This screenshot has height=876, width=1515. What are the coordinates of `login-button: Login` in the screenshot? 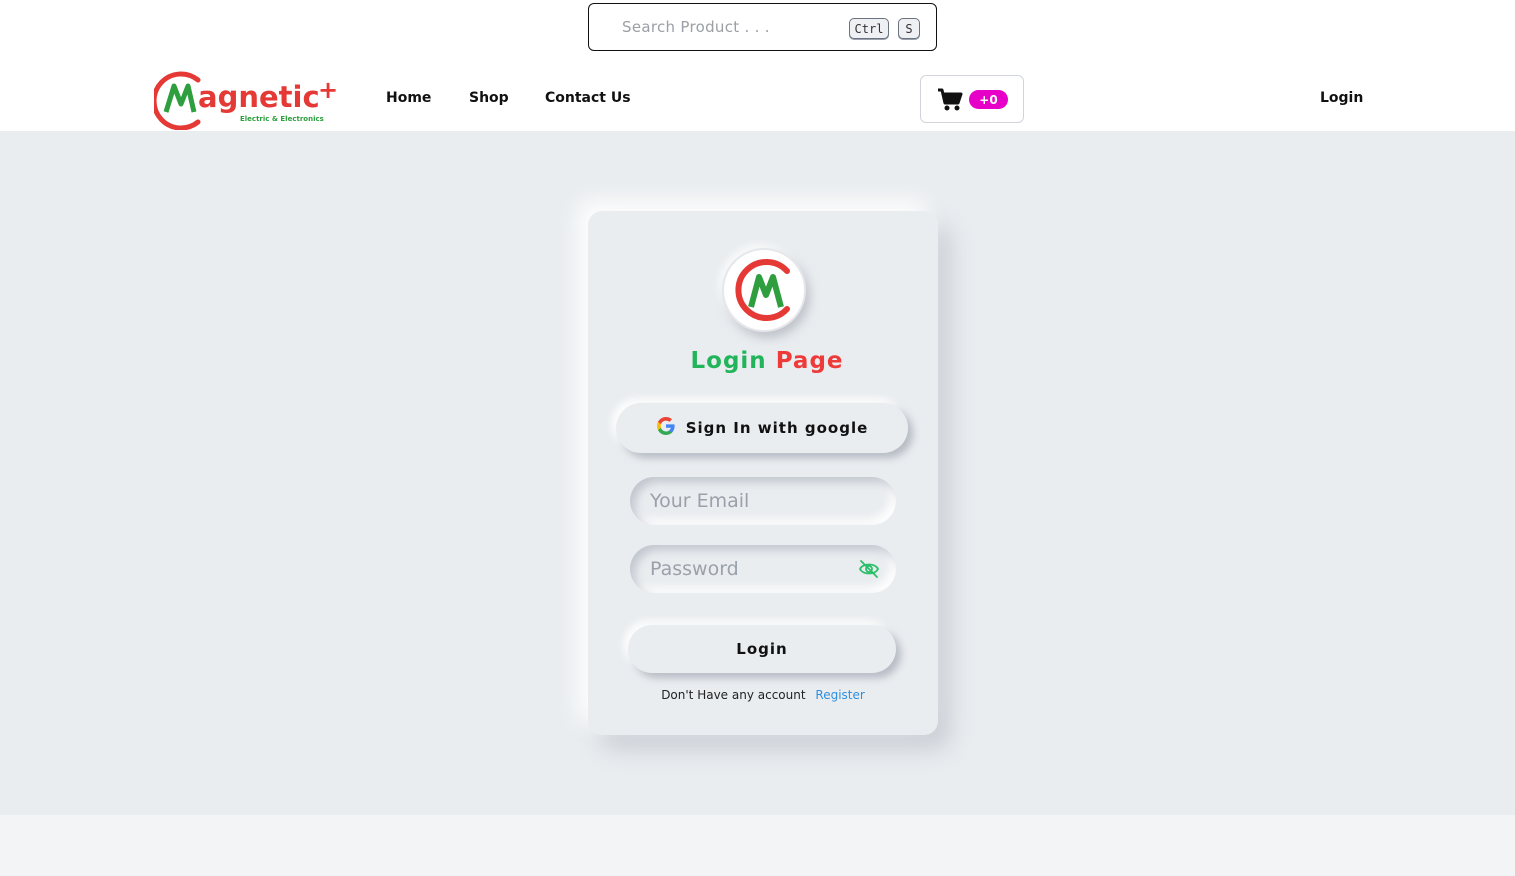 It's located at (762, 649).